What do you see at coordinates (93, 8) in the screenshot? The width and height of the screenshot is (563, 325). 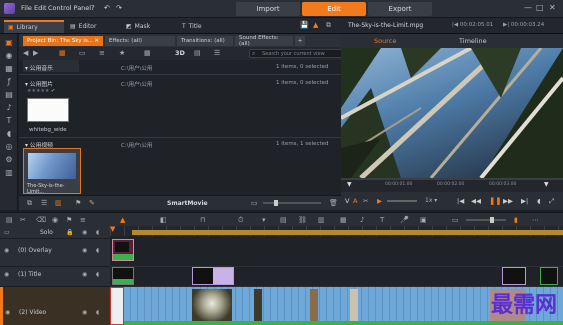 I see `help-icon: ?` at bounding box center [93, 8].